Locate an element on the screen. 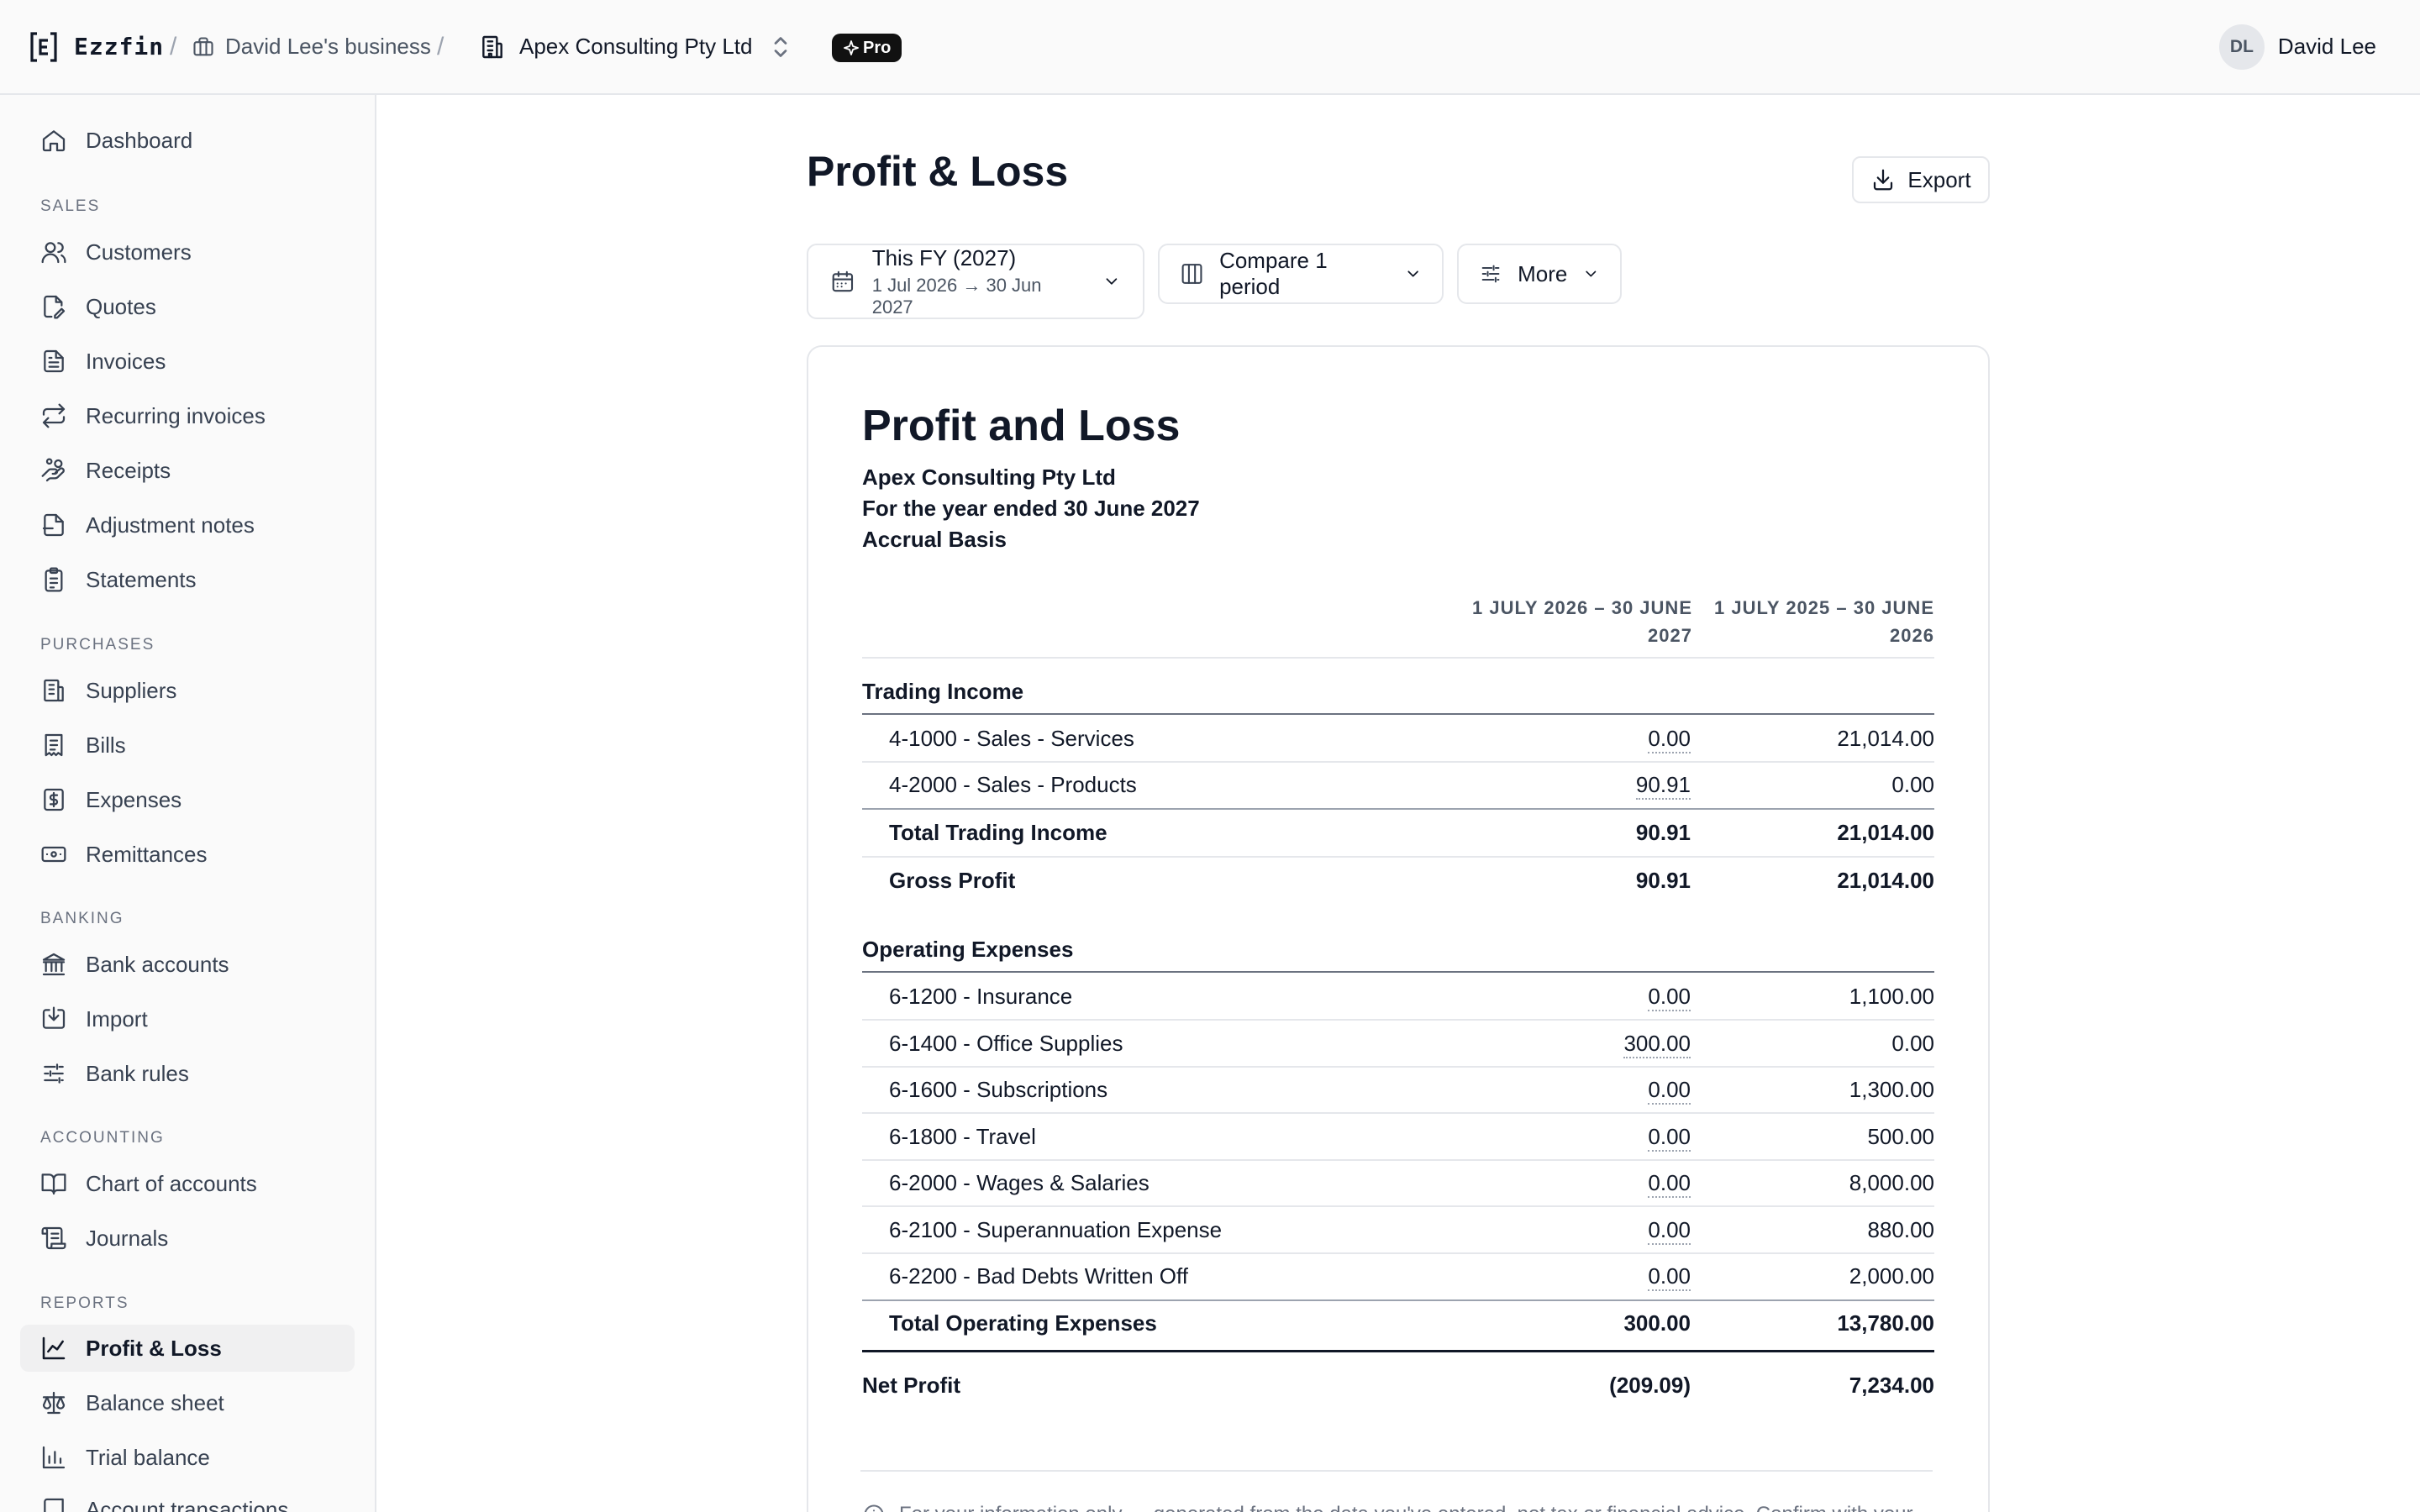  amount-current: 300.00 is located at coordinates (1657, 1044).